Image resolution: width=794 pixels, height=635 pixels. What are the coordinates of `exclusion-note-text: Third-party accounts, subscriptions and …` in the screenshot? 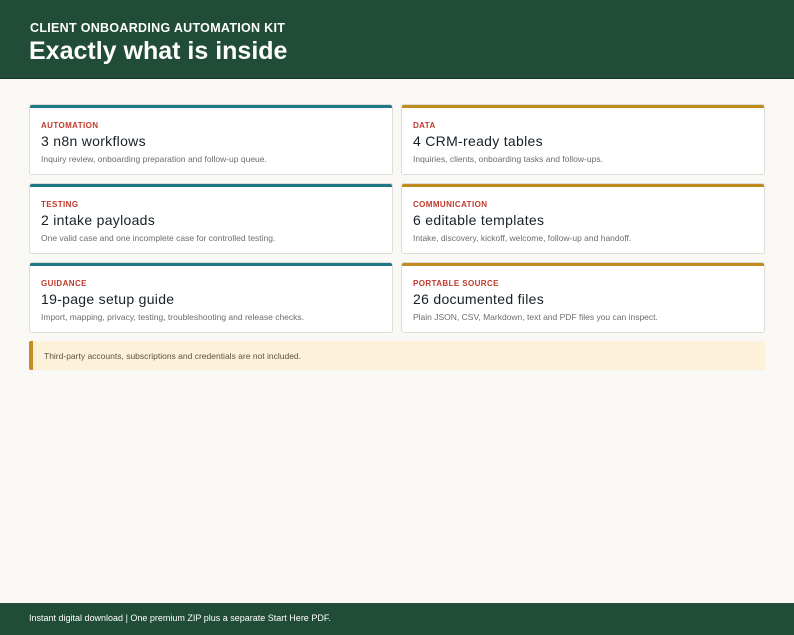 It's located at (173, 356).